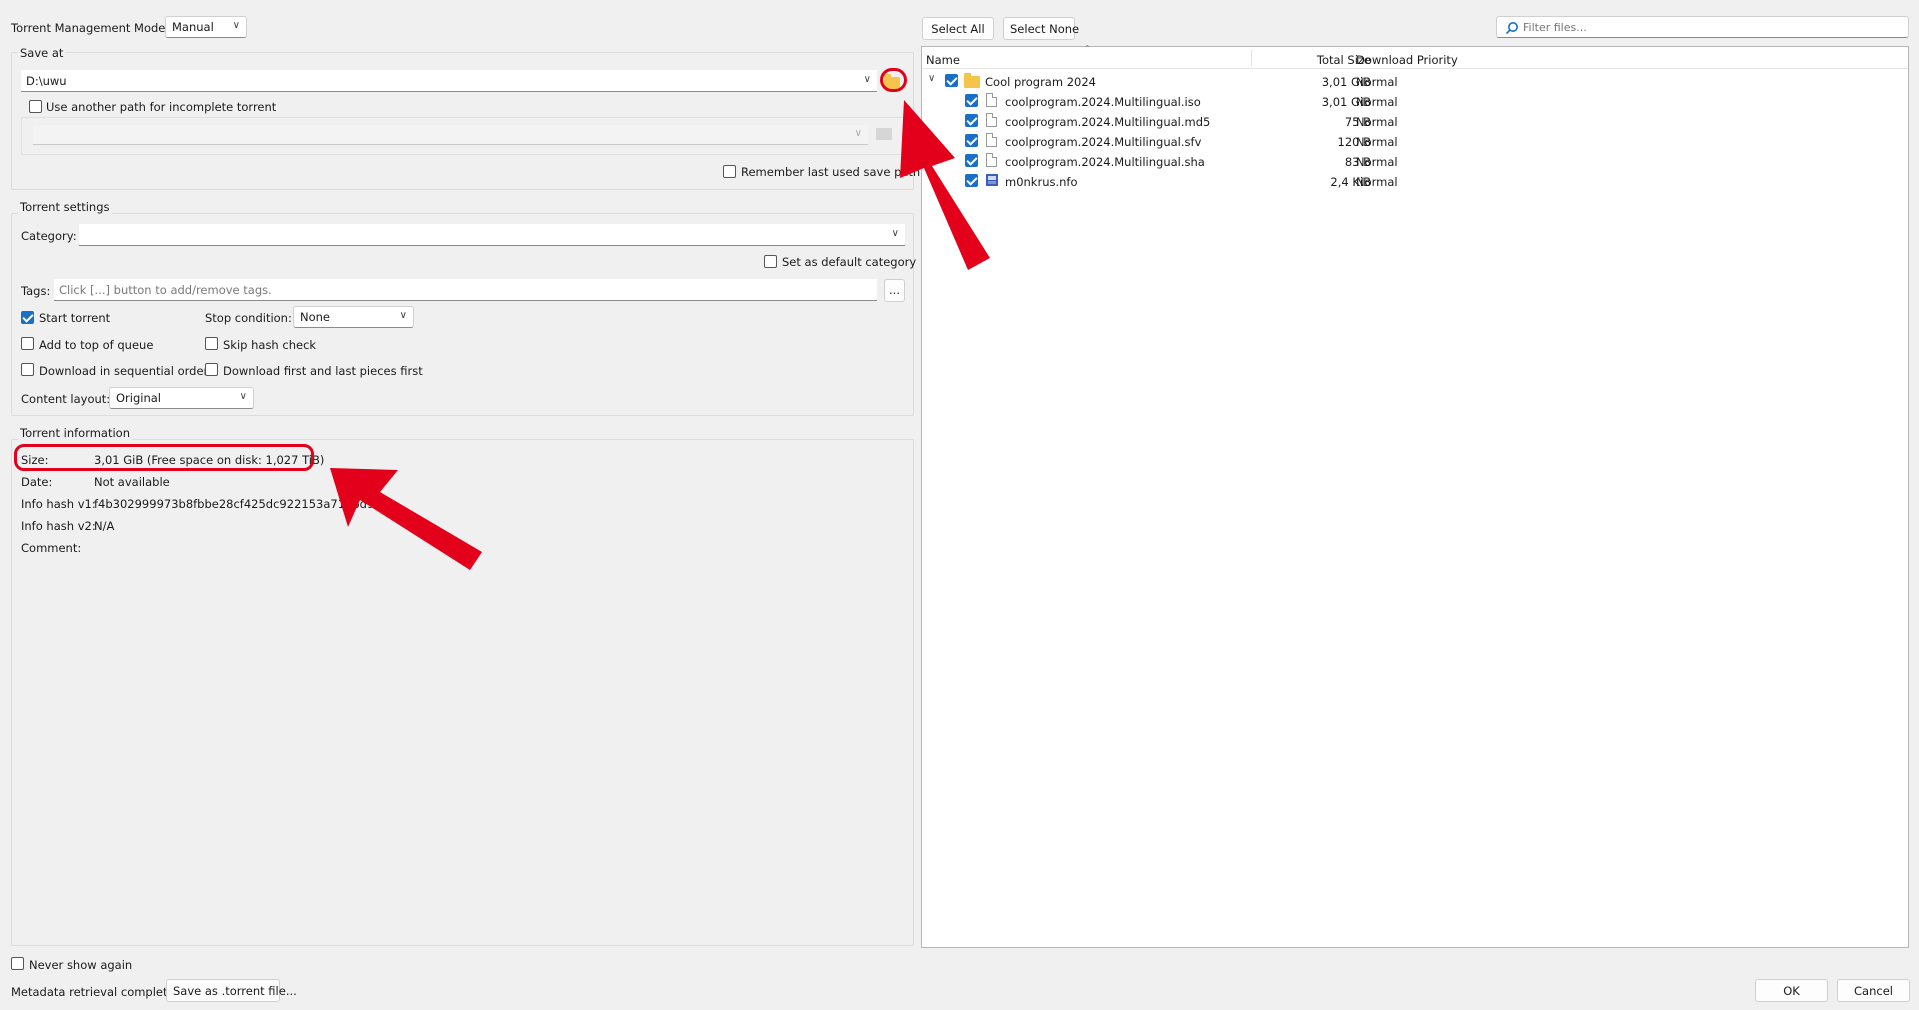 Image resolution: width=1919 pixels, height=1010 pixels. Describe the element at coordinates (51, 548) in the screenshot. I see `comment-label: Comment:` at that location.